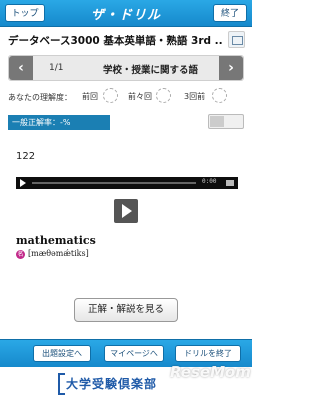 This screenshot has width=320, height=400. Describe the element at coordinates (151, 70) in the screenshot. I see `section-label: 学校・授業に関する語` at that location.